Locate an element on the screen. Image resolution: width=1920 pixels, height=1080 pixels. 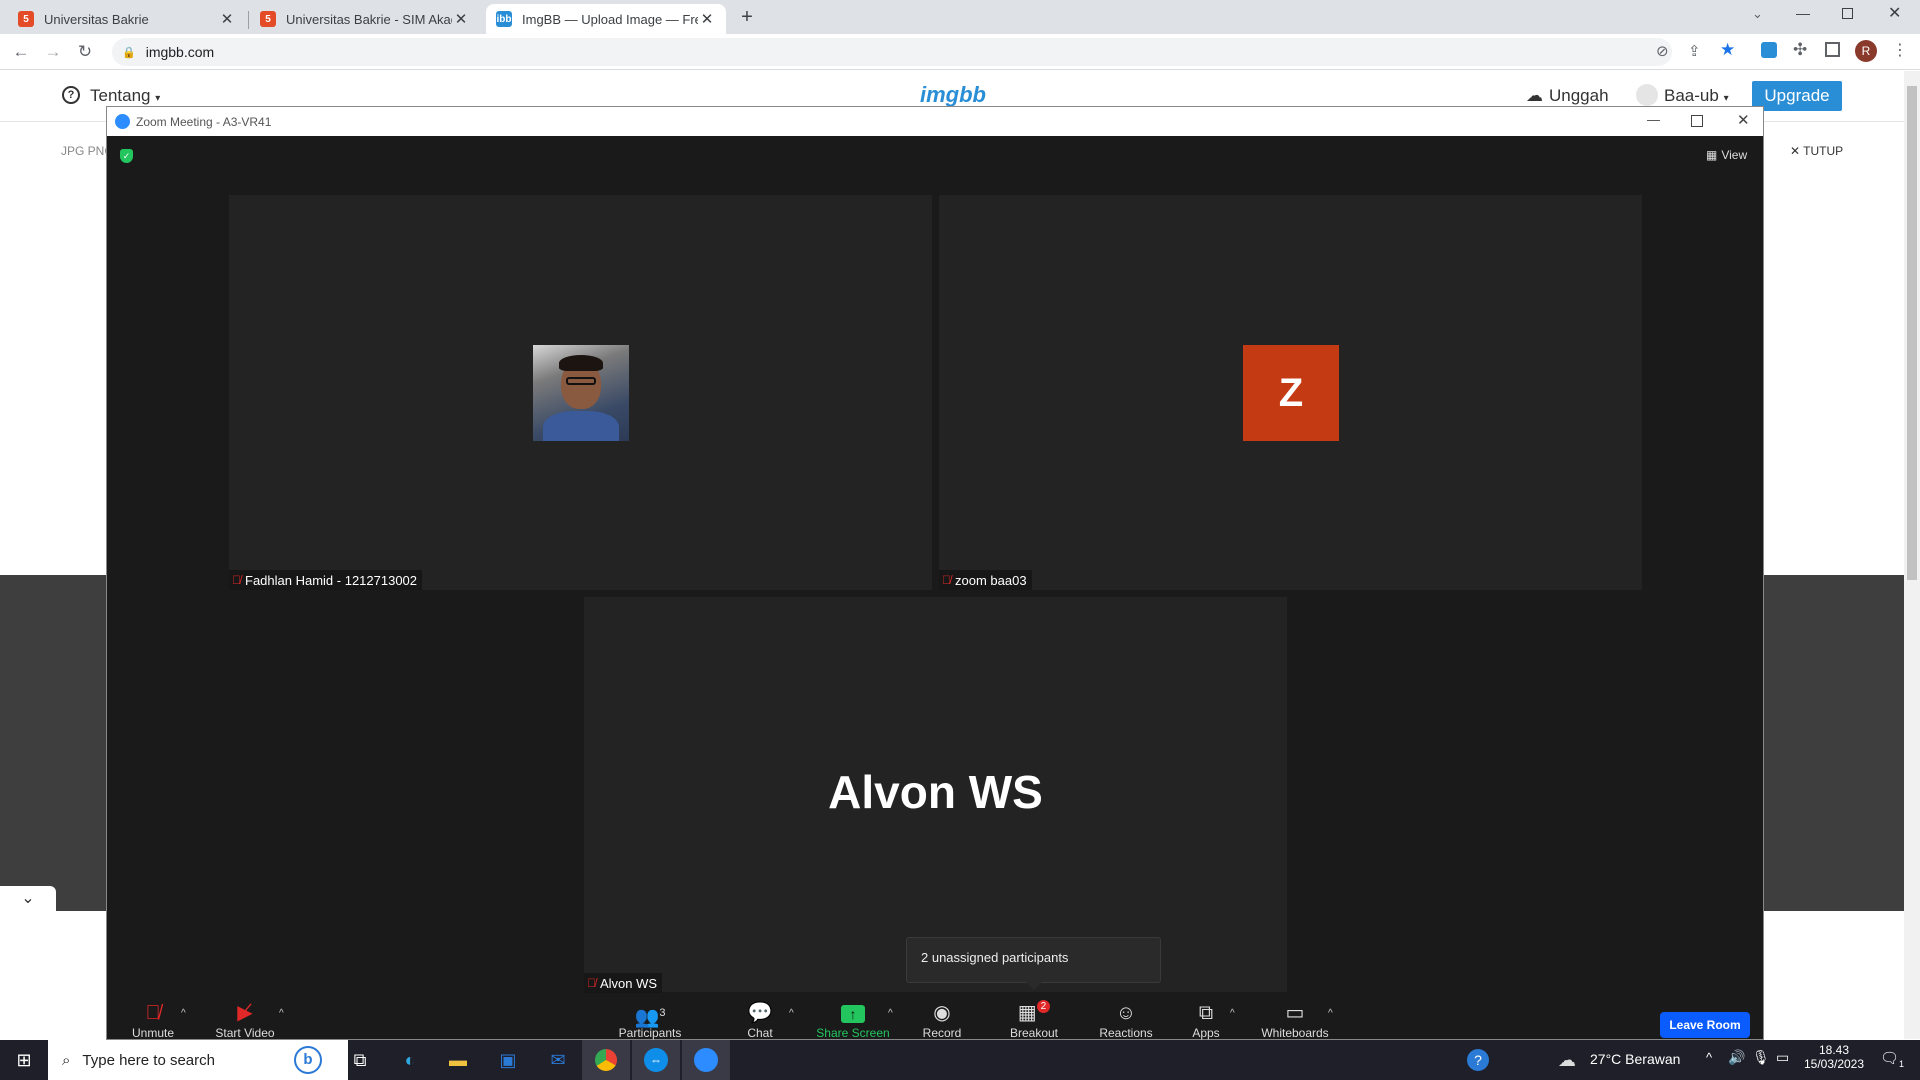
leave-room-button: Leave Room is located at coordinates (1705, 1025).